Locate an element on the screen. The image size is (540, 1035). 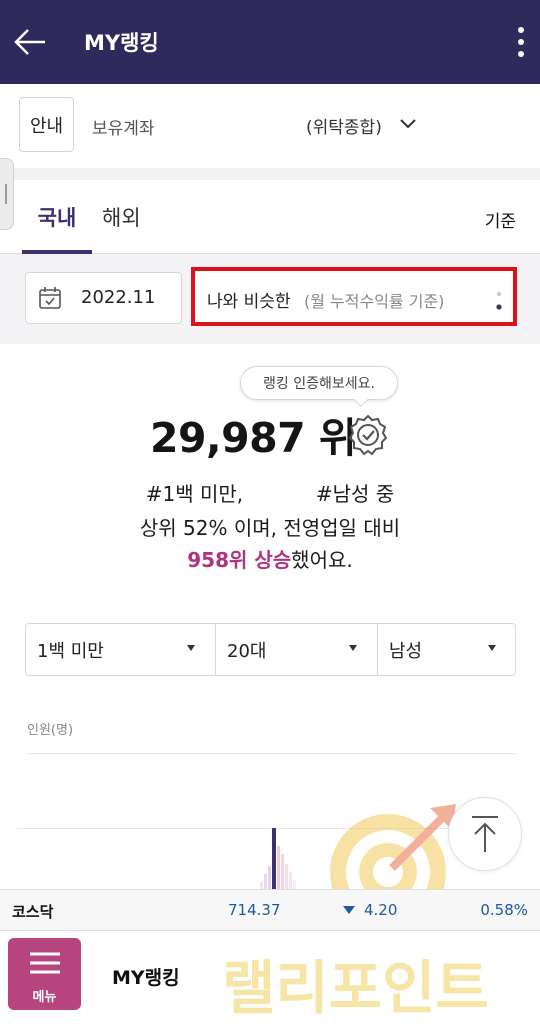
summary-line-3-rest: 했어요. is located at coordinates (322, 560).